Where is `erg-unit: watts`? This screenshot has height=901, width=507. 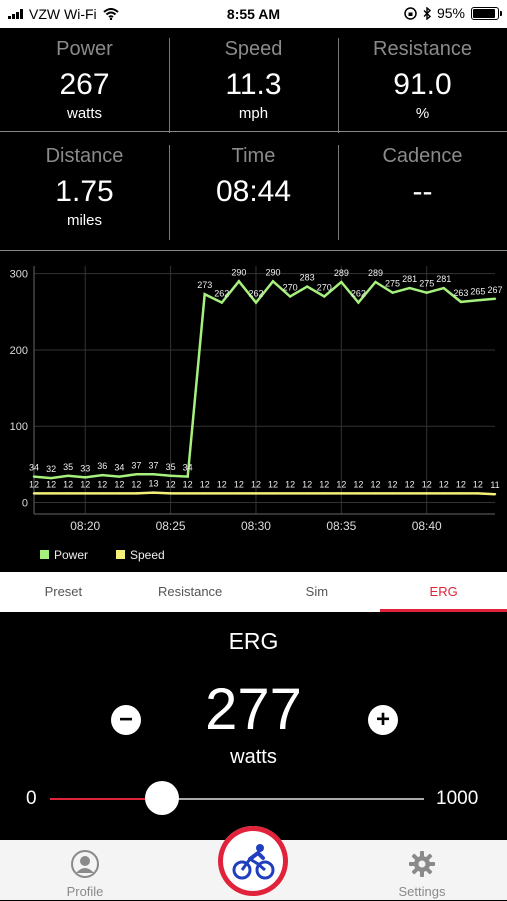 erg-unit: watts is located at coordinates (253, 757).